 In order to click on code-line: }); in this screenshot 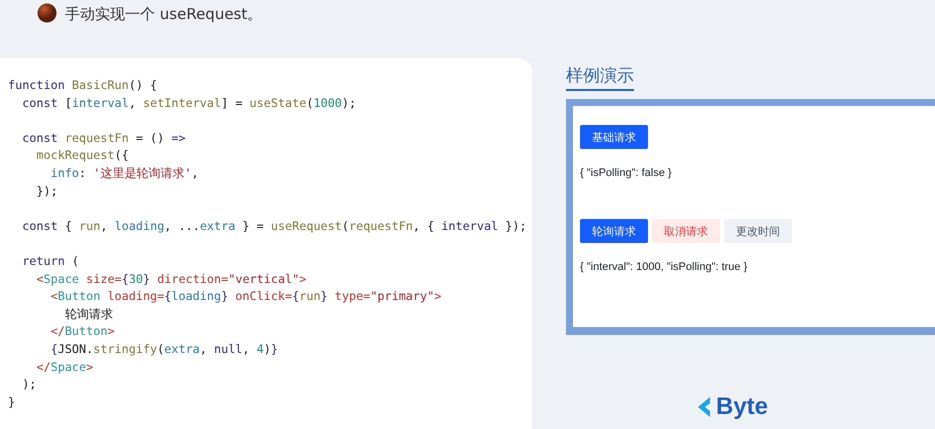, I will do `click(46, 191)`.